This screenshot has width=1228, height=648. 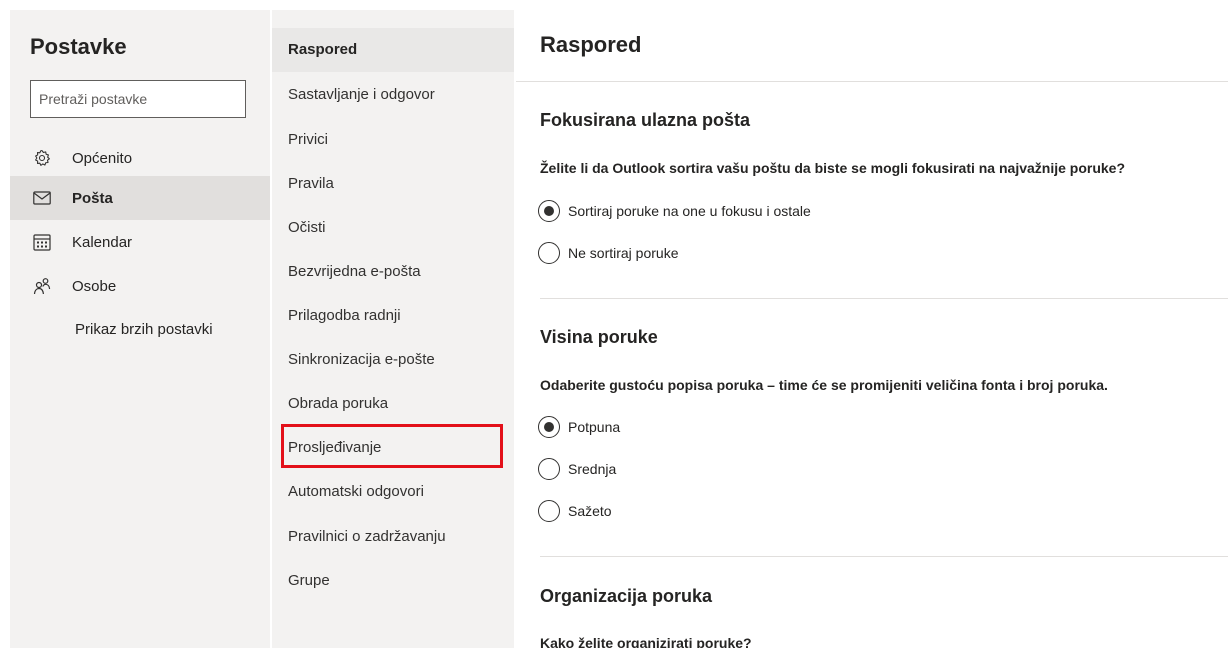 I want to click on radio-option-medium: Srednja, so click(x=577, y=469).